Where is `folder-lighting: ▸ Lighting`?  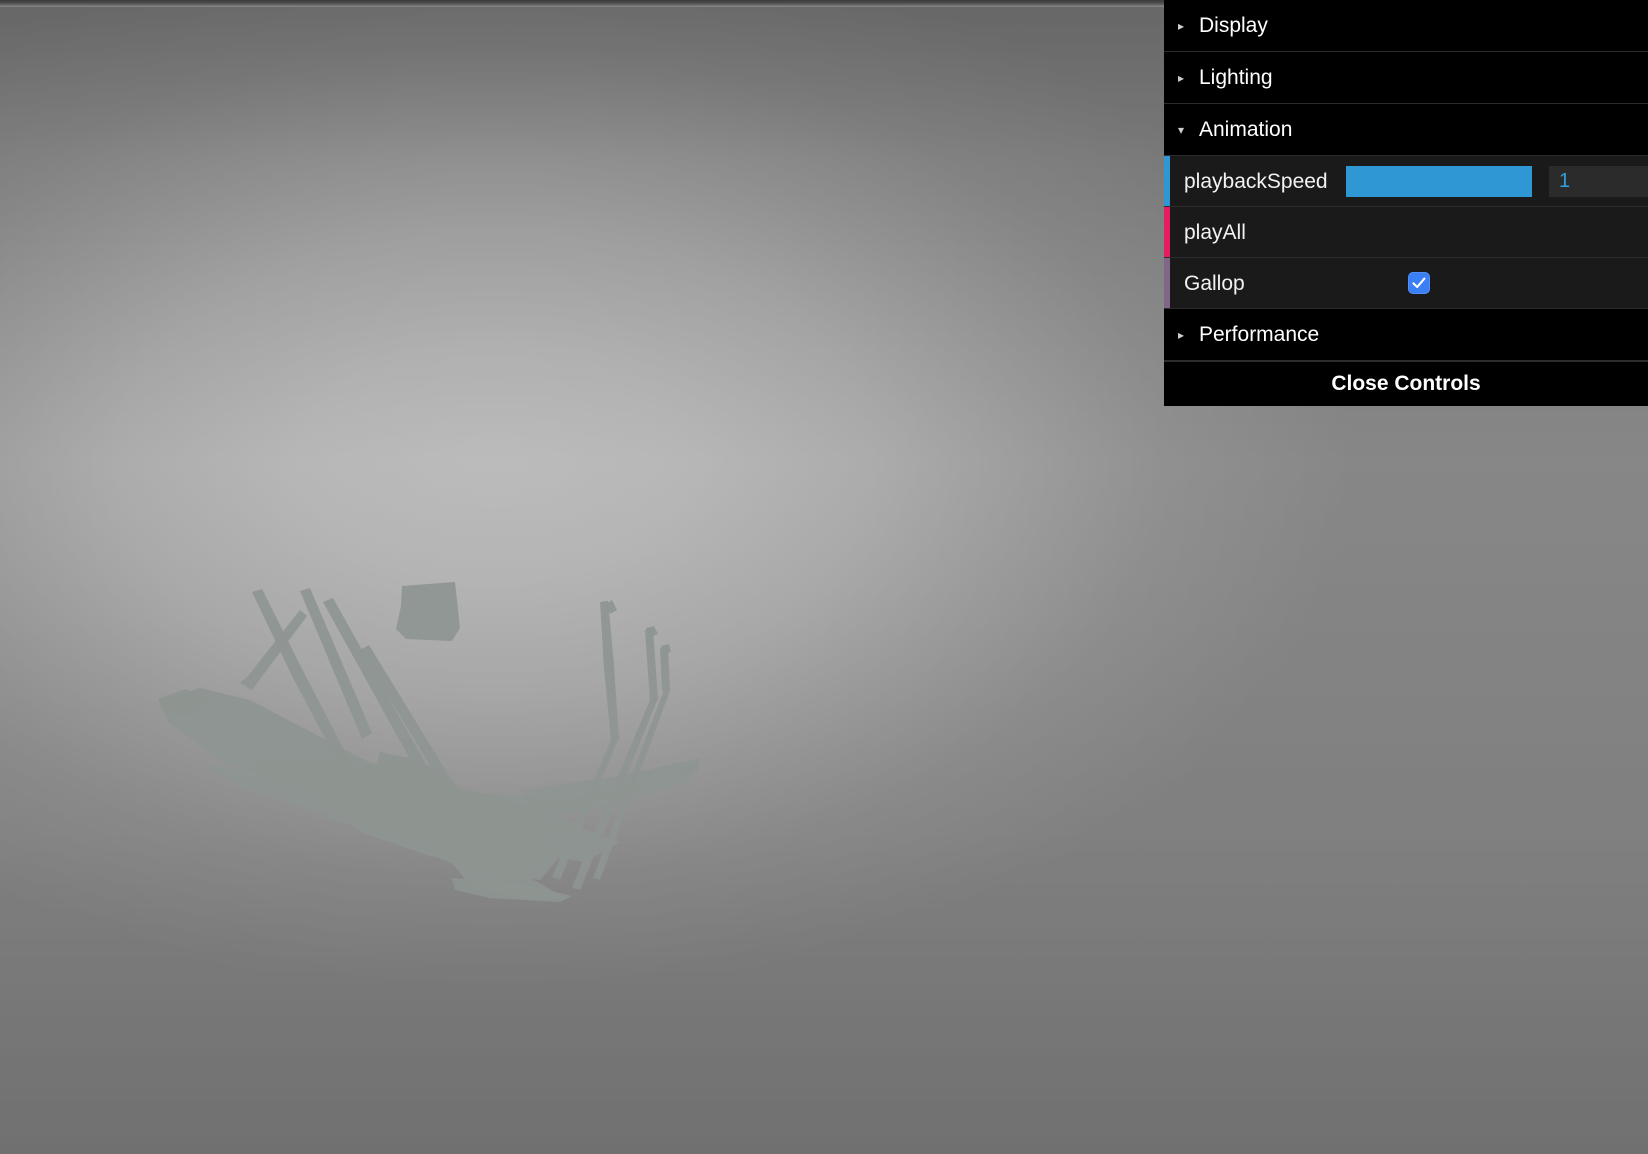 folder-lighting: ▸ Lighting is located at coordinates (1406, 78).